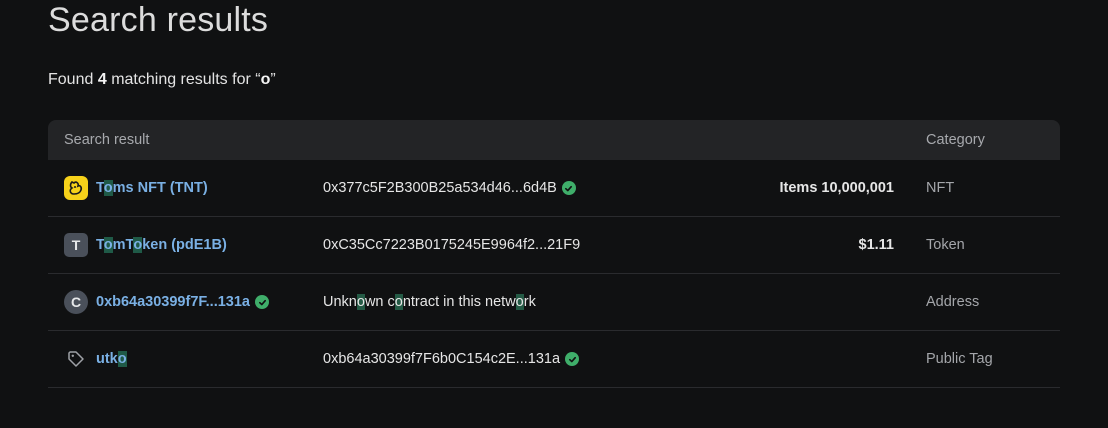 The image size is (1108, 428). What do you see at coordinates (123, 245) in the screenshot?
I see `name-text: mT` at bounding box center [123, 245].